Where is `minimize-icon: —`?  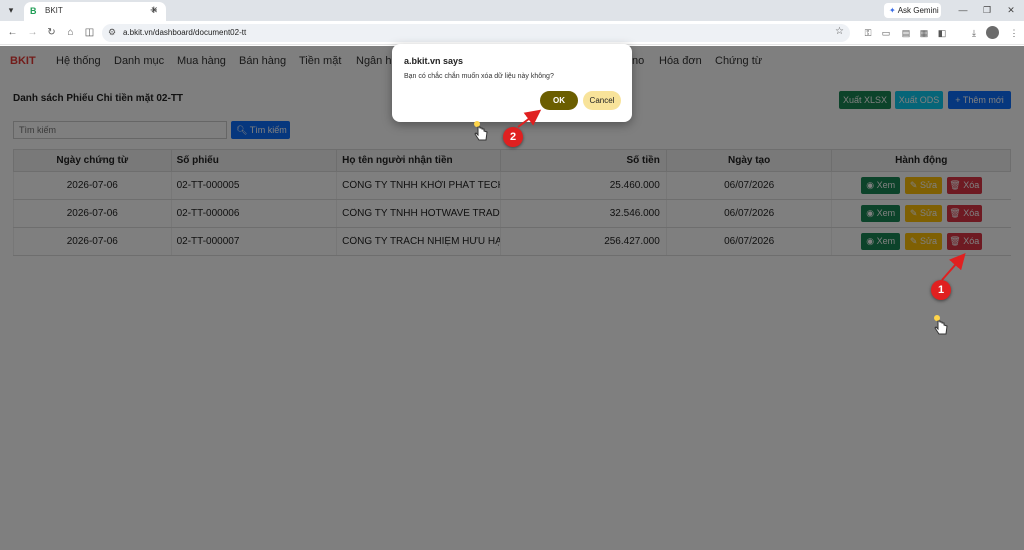 minimize-icon: — is located at coordinates (963, 10).